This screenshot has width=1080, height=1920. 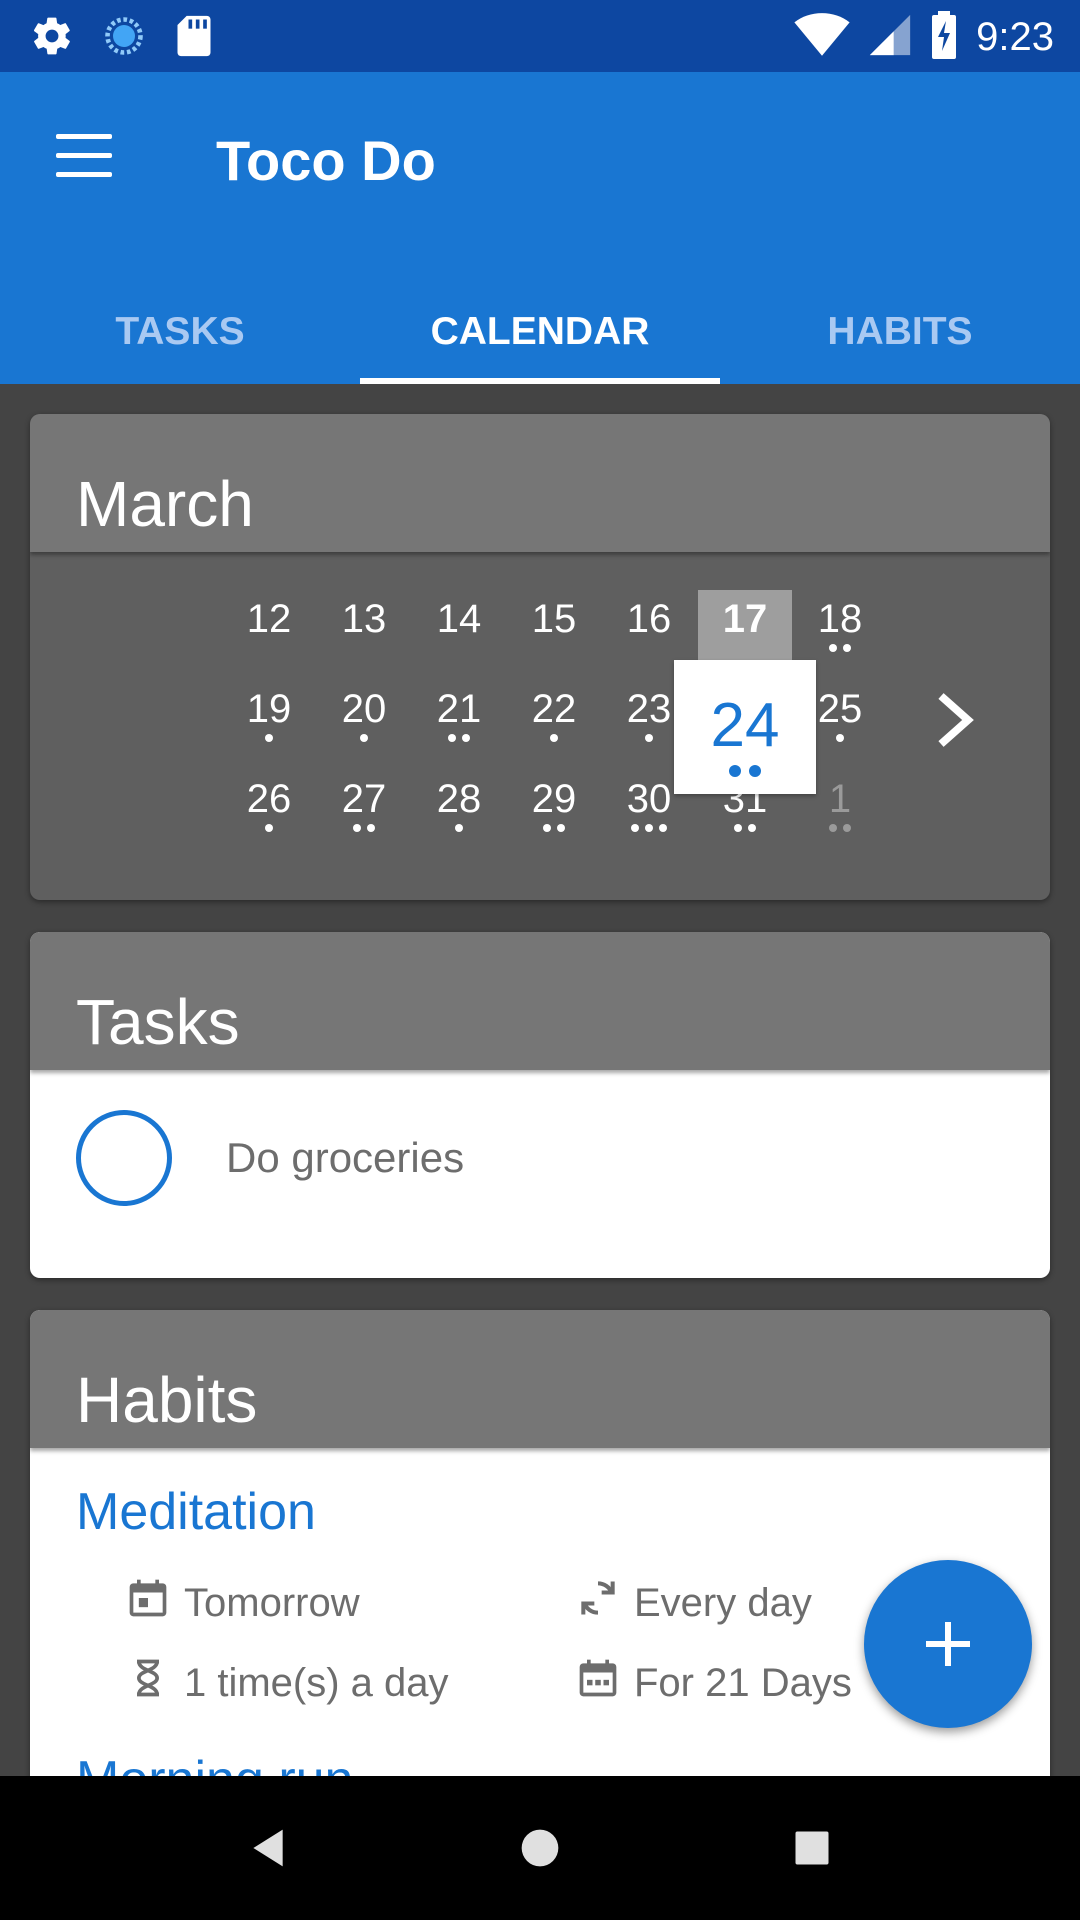 What do you see at coordinates (598, 1603) in the screenshot?
I see `repeat-icon` at bounding box center [598, 1603].